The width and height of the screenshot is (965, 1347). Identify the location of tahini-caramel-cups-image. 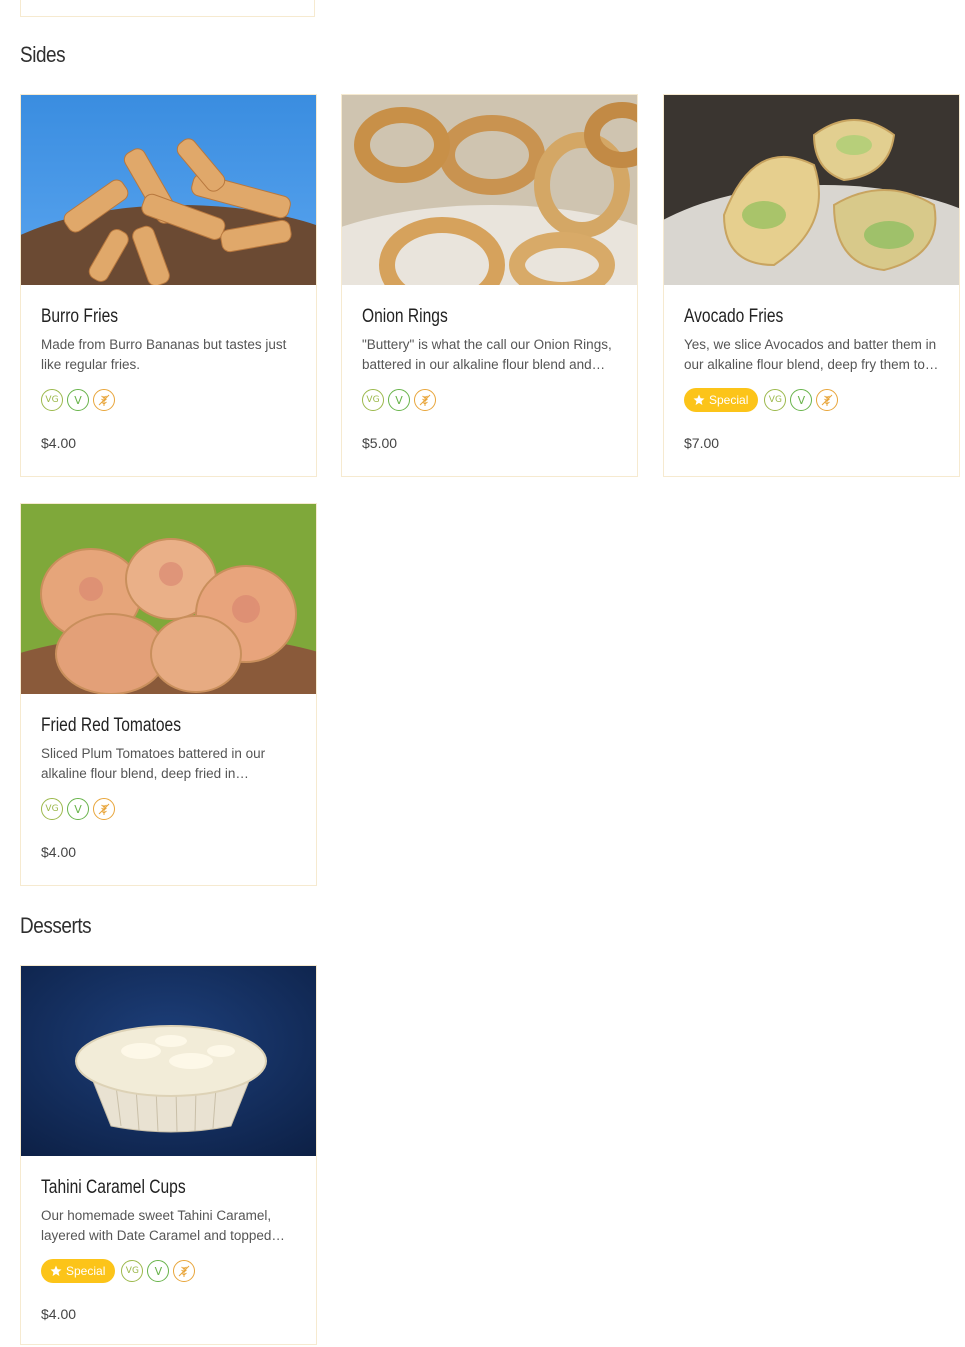
(168, 1061).